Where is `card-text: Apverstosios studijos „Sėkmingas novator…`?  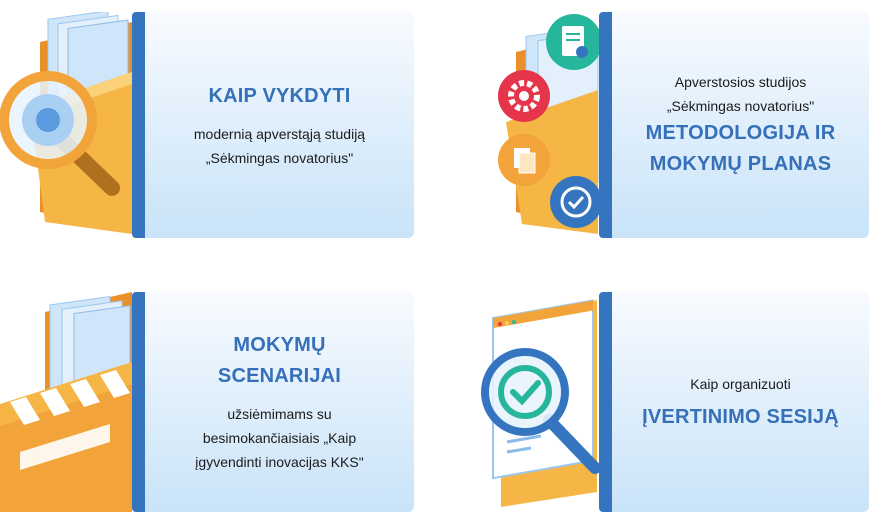 card-text: Apverstosios studijos „Sėkmingas novator… is located at coordinates (740, 125).